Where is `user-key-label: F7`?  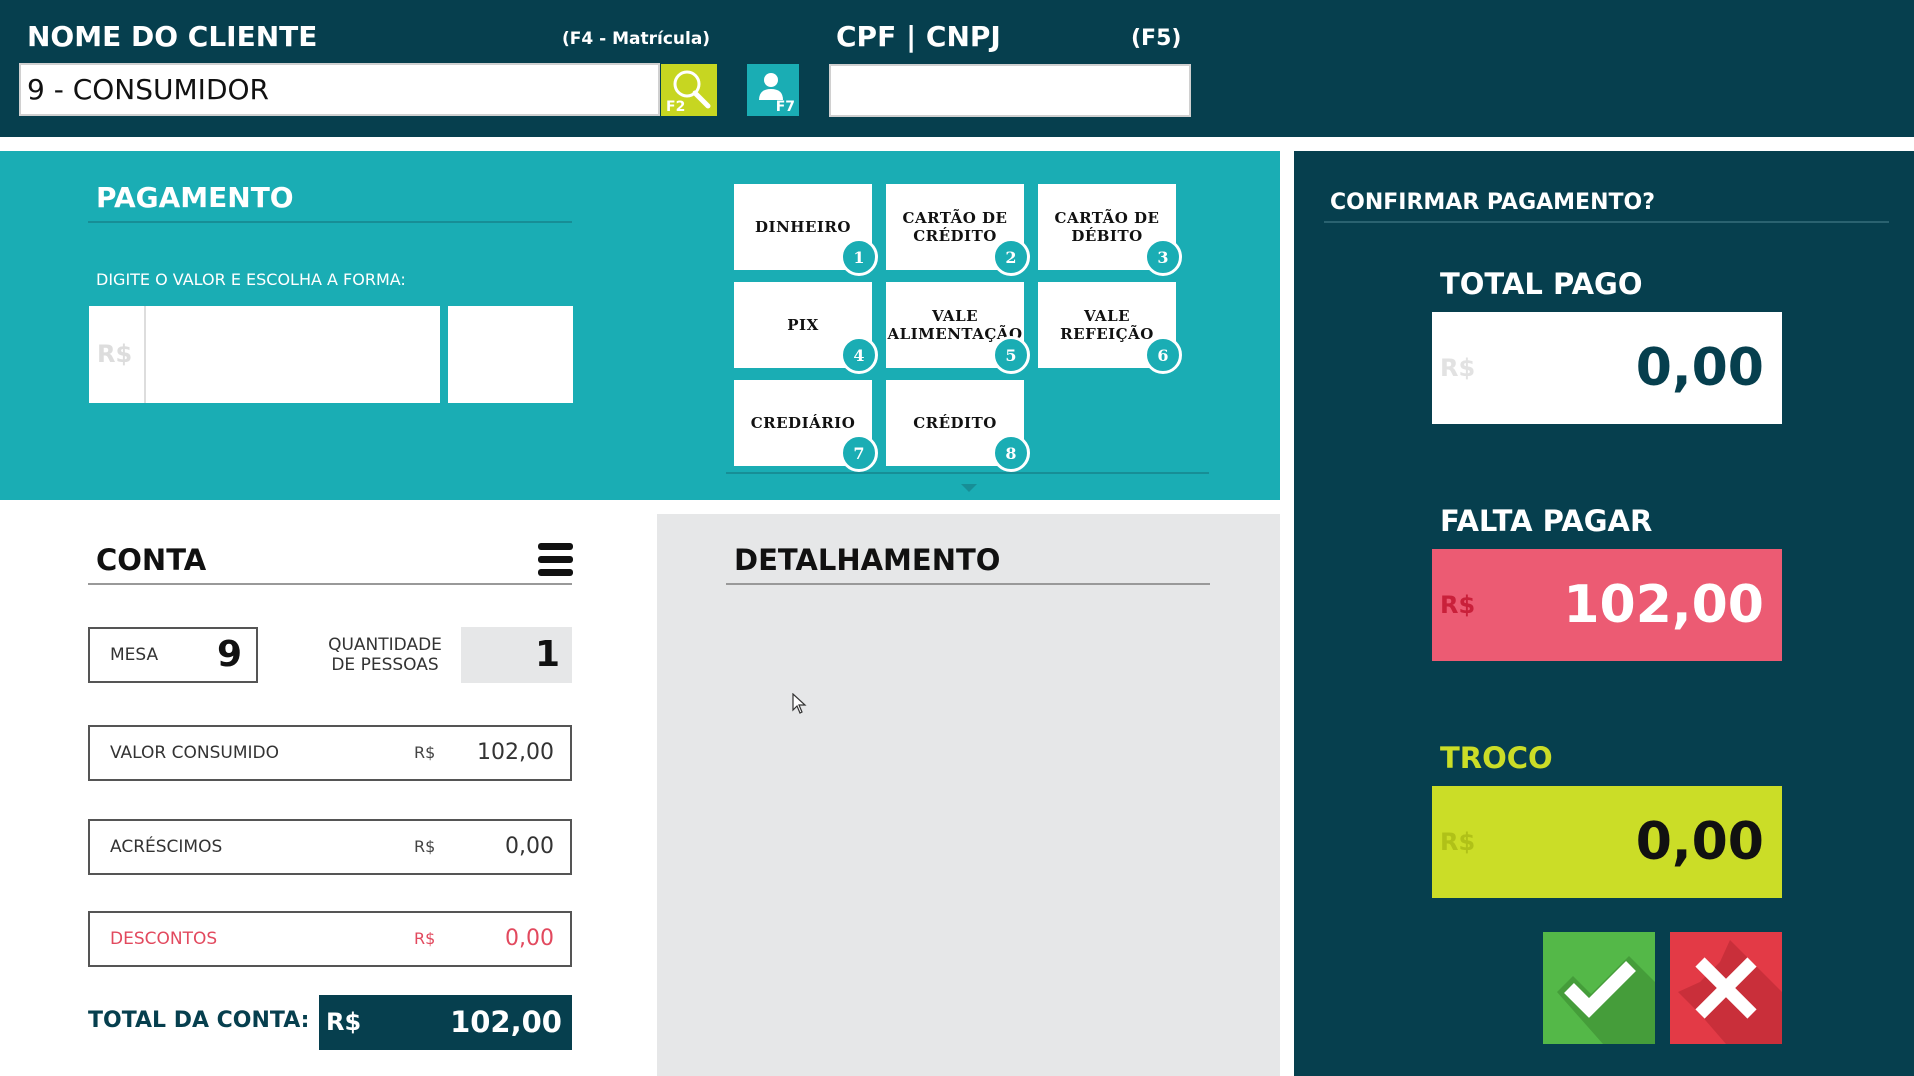 user-key-label: F7 is located at coordinates (785, 107).